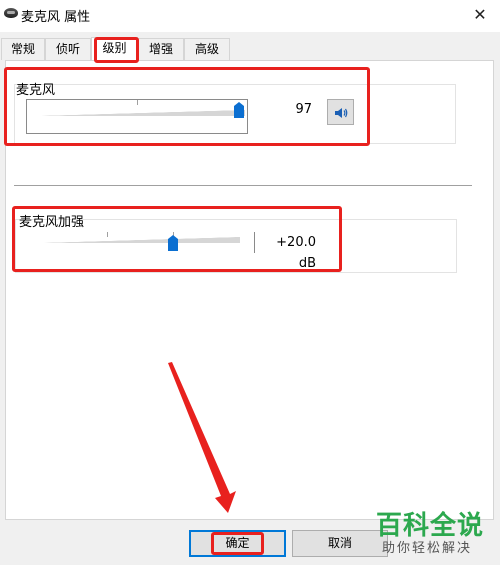  What do you see at coordinates (243, 185) in the screenshot?
I see `separator` at bounding box center [243, 185].